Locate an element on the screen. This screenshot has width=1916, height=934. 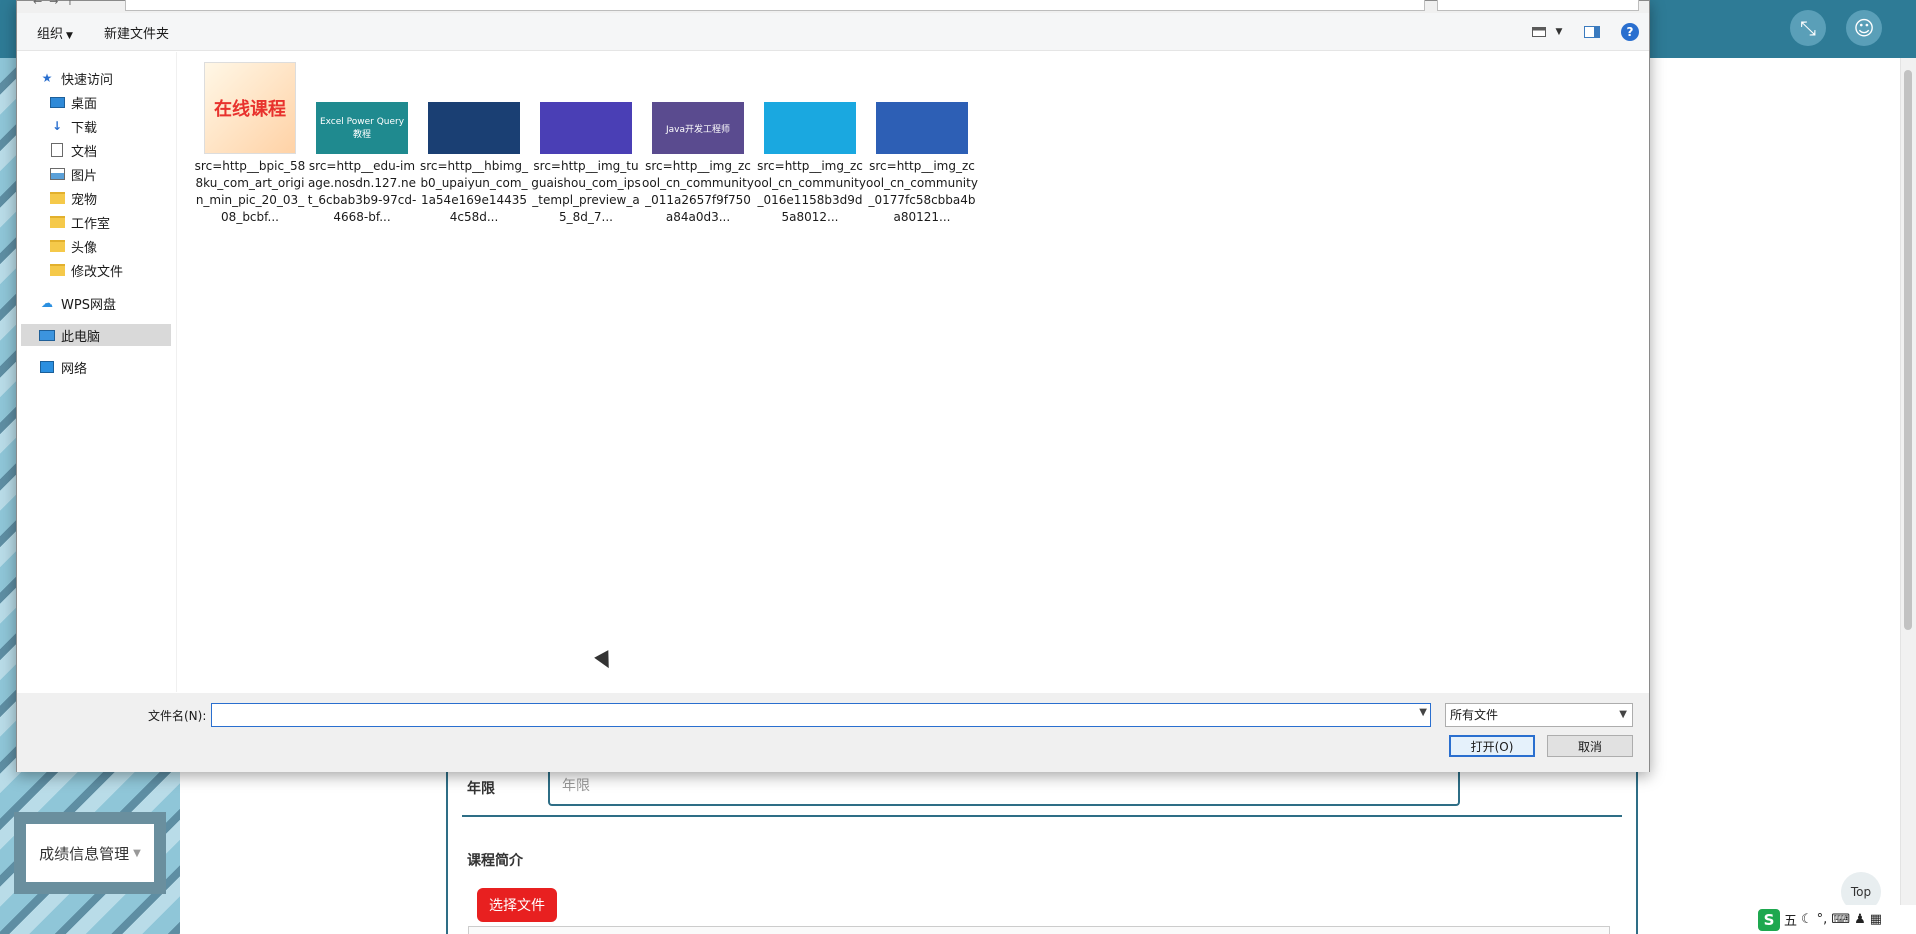
search-box is located at coordinates (1538, 5).